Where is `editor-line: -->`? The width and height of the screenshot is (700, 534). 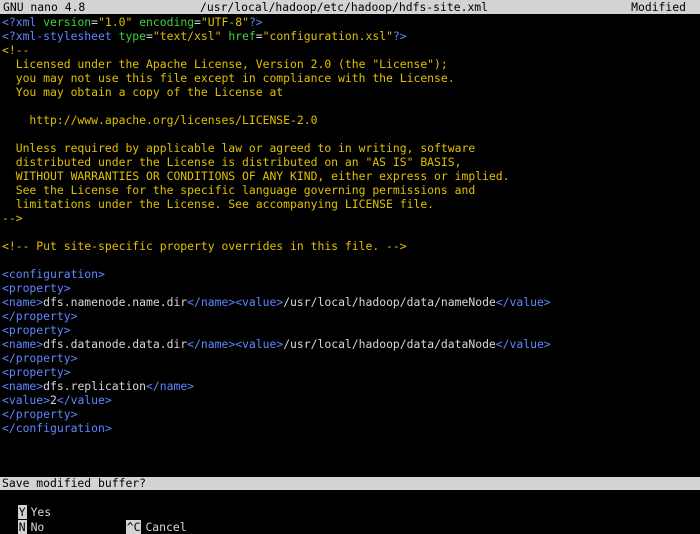 editor-line: --> is located at coordinates (350, 218).